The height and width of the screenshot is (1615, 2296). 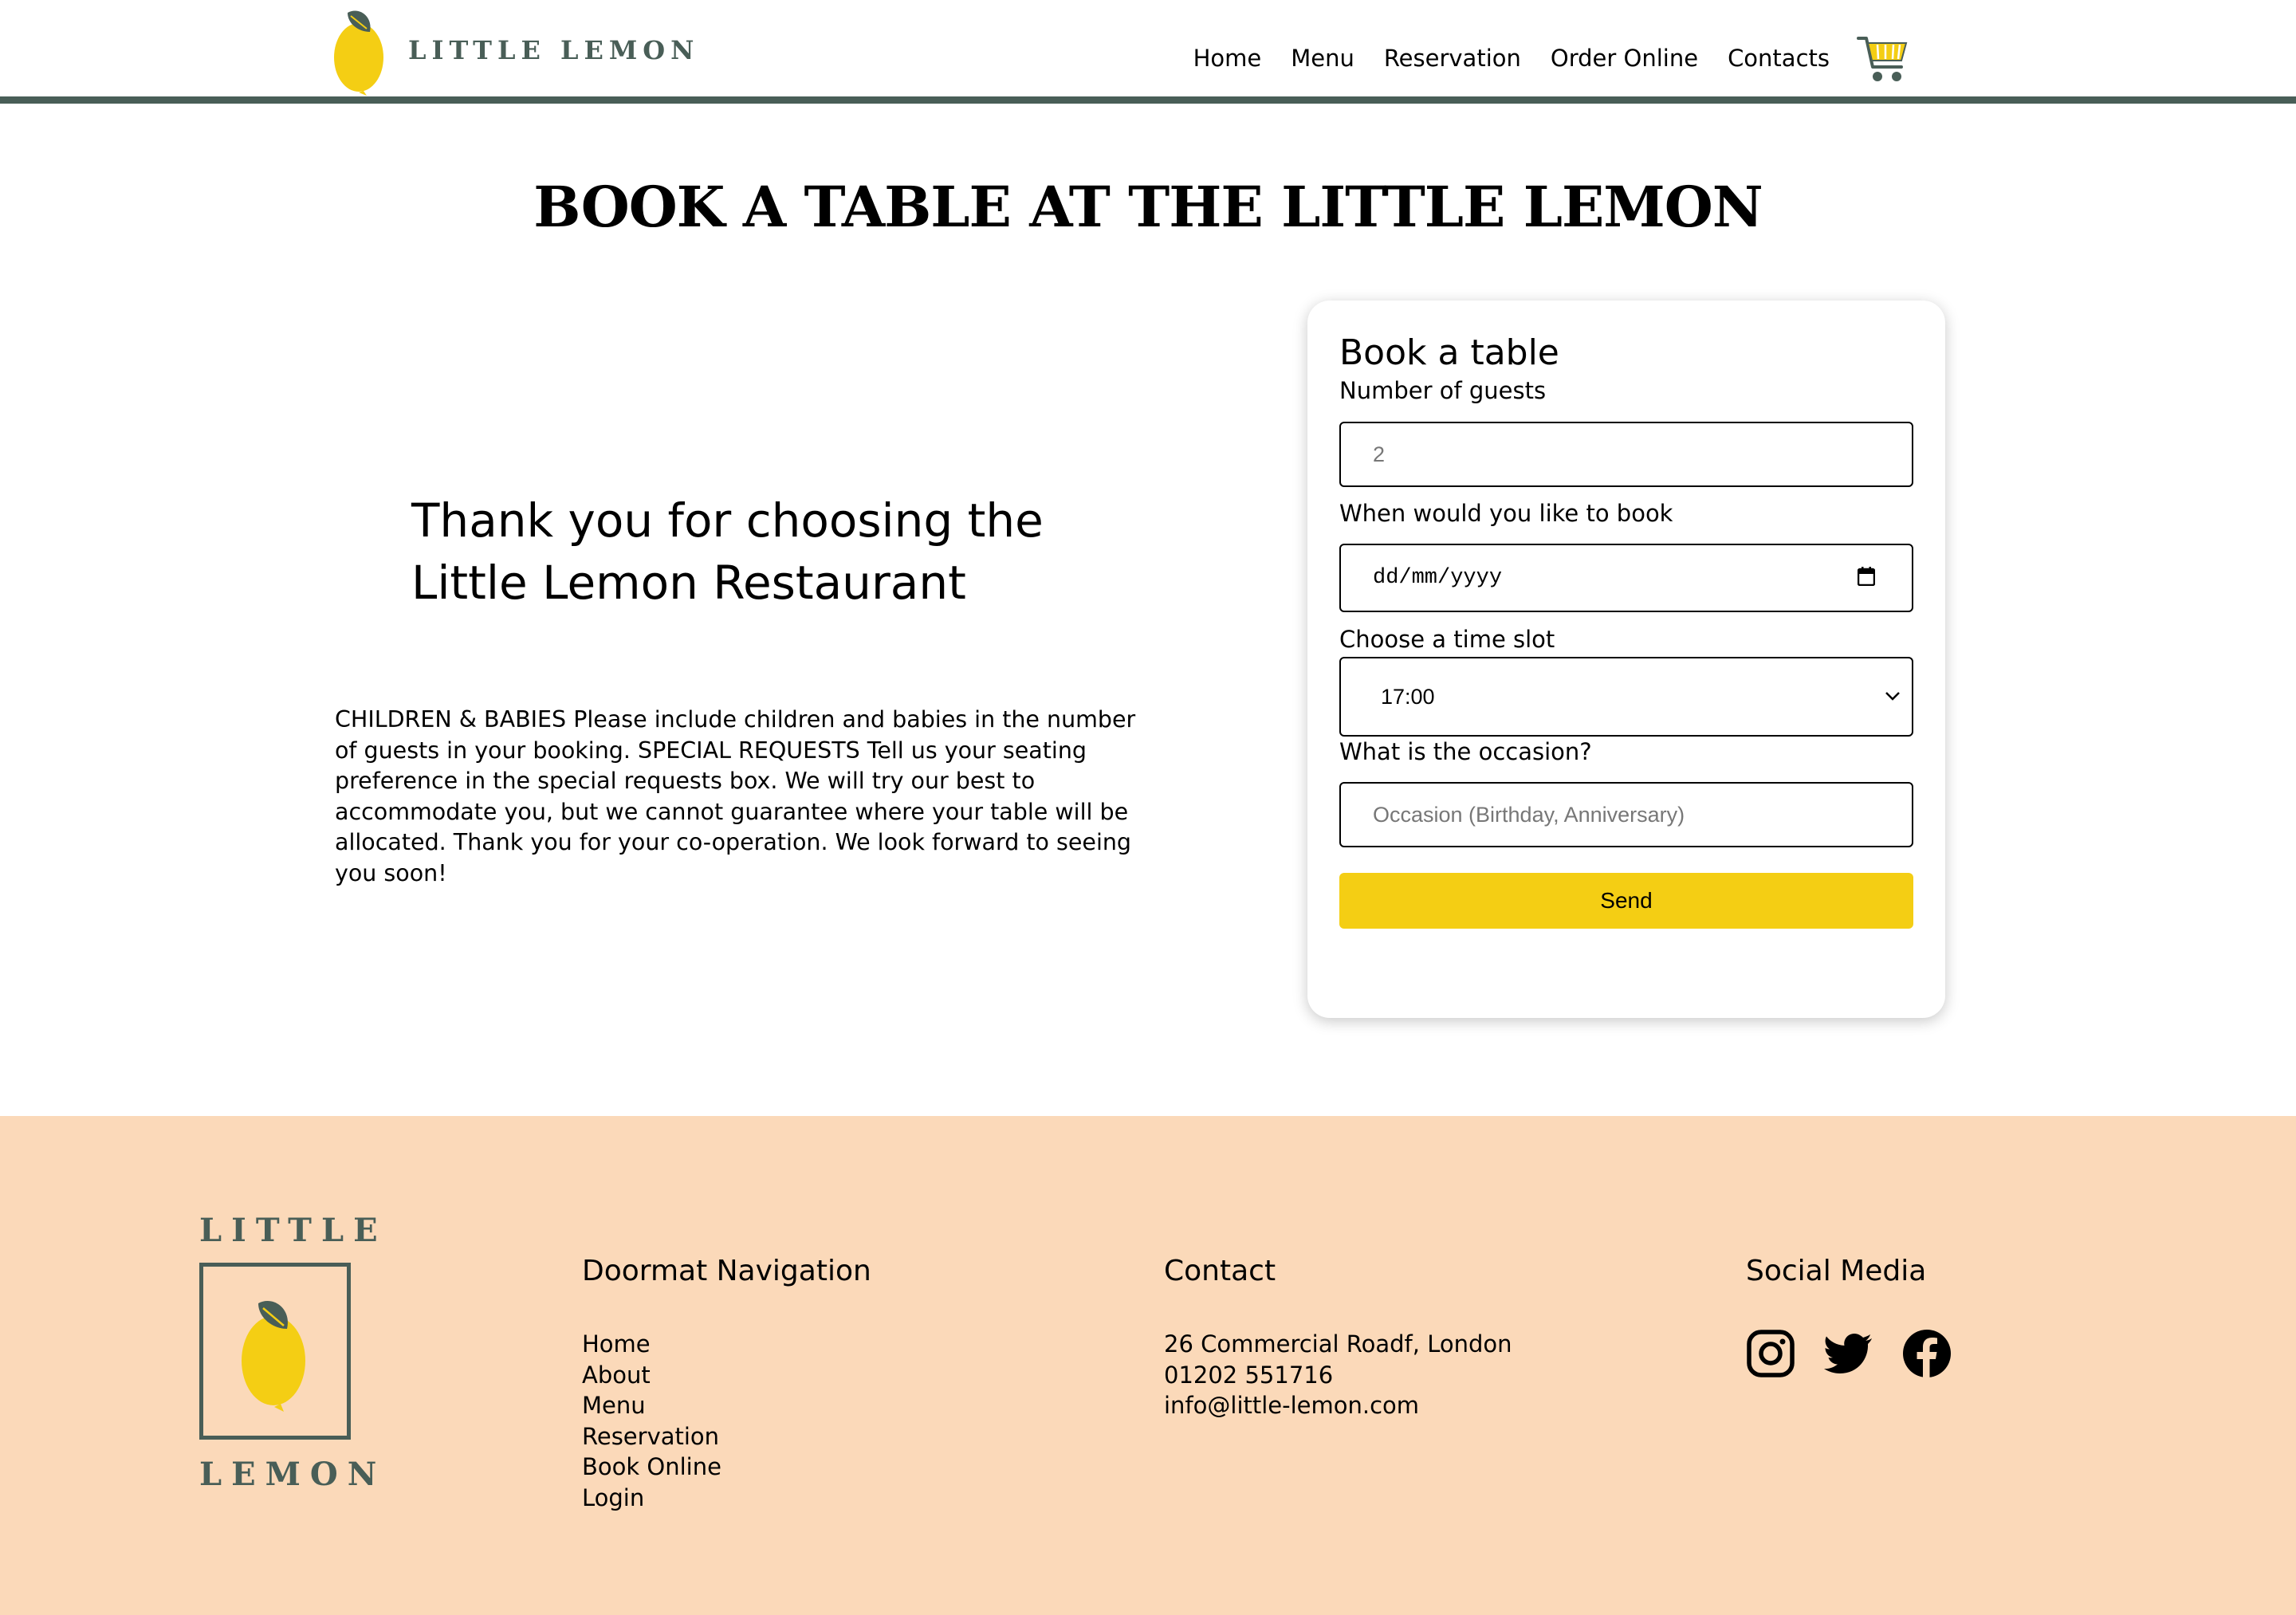 What do you see at coordinates (1506, 513) in the screenshot?
I see `date-label: When would you like to book` at bounding box center [1506, 513].